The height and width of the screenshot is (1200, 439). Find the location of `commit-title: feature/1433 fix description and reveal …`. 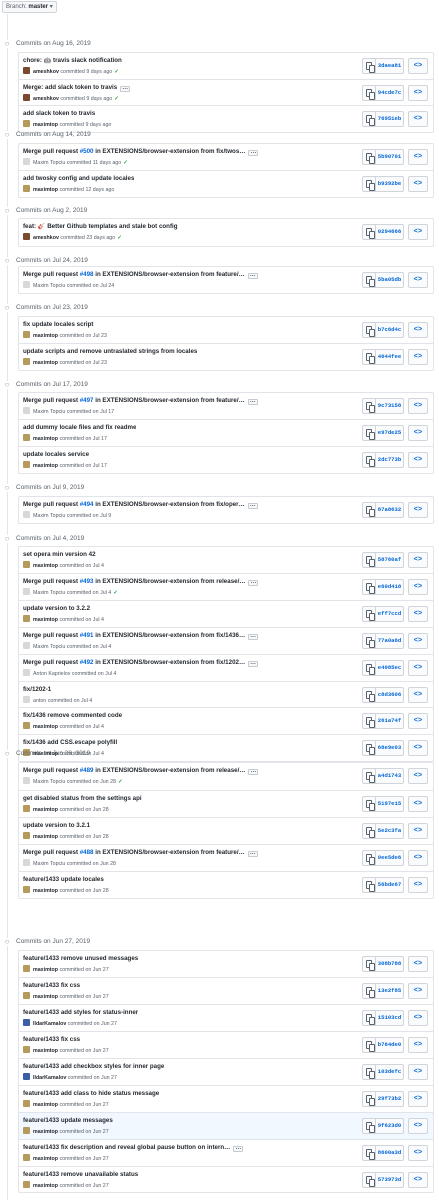

commit-title: feature/1433 fix description and reveal … is located at coordinates (126, 1147).